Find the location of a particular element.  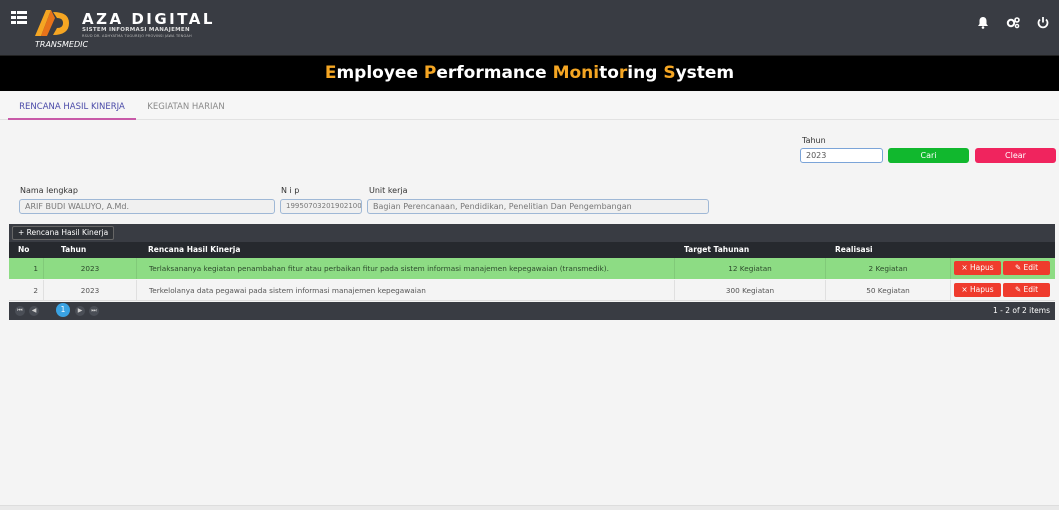

unit-kerja-label: Unit kerja is located at coordinates (388, 190).